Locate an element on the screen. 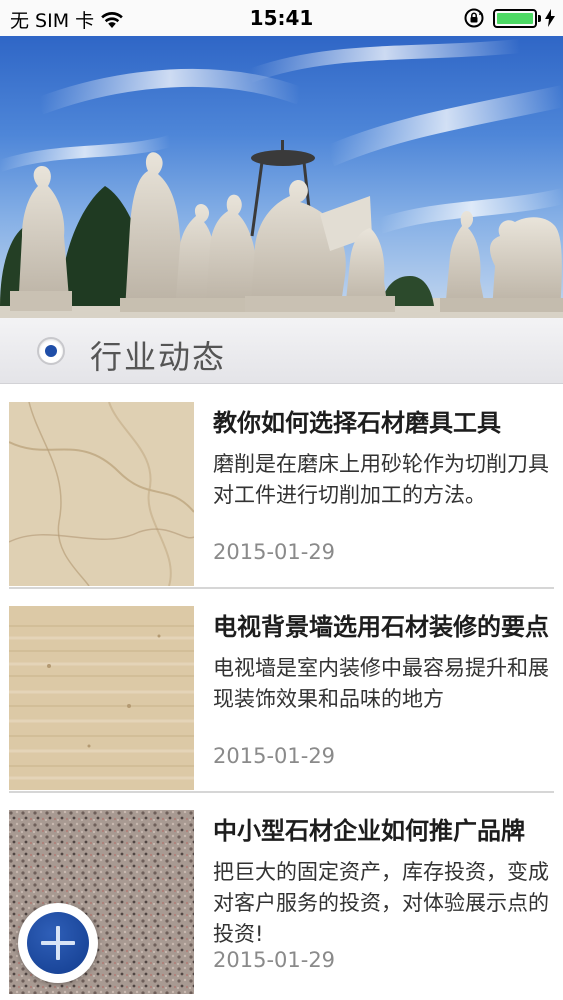 The width and height of the screenshot is (563, 1000). add-button is located at coordinates (58, 943).